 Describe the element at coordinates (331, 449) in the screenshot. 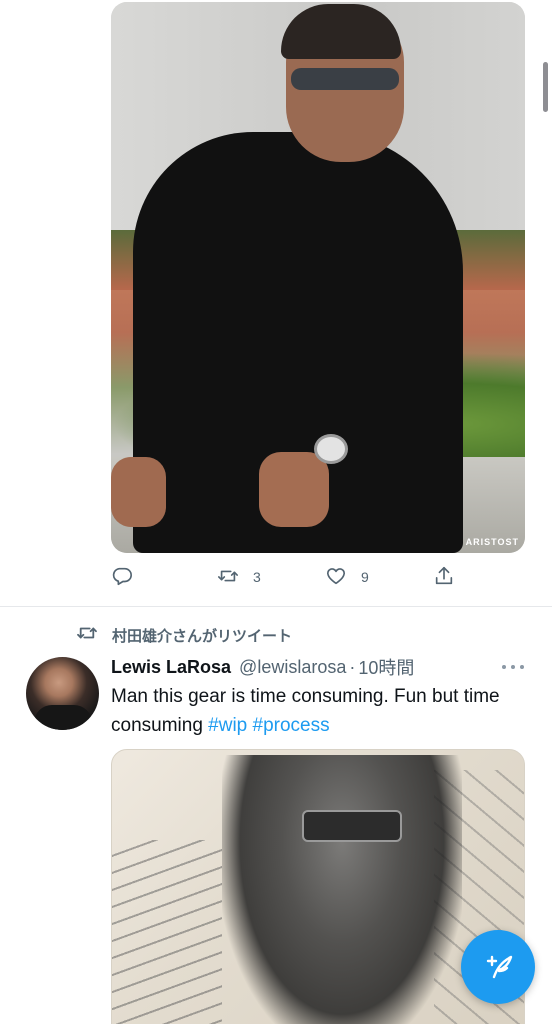

I see `photo-watch` at that location.